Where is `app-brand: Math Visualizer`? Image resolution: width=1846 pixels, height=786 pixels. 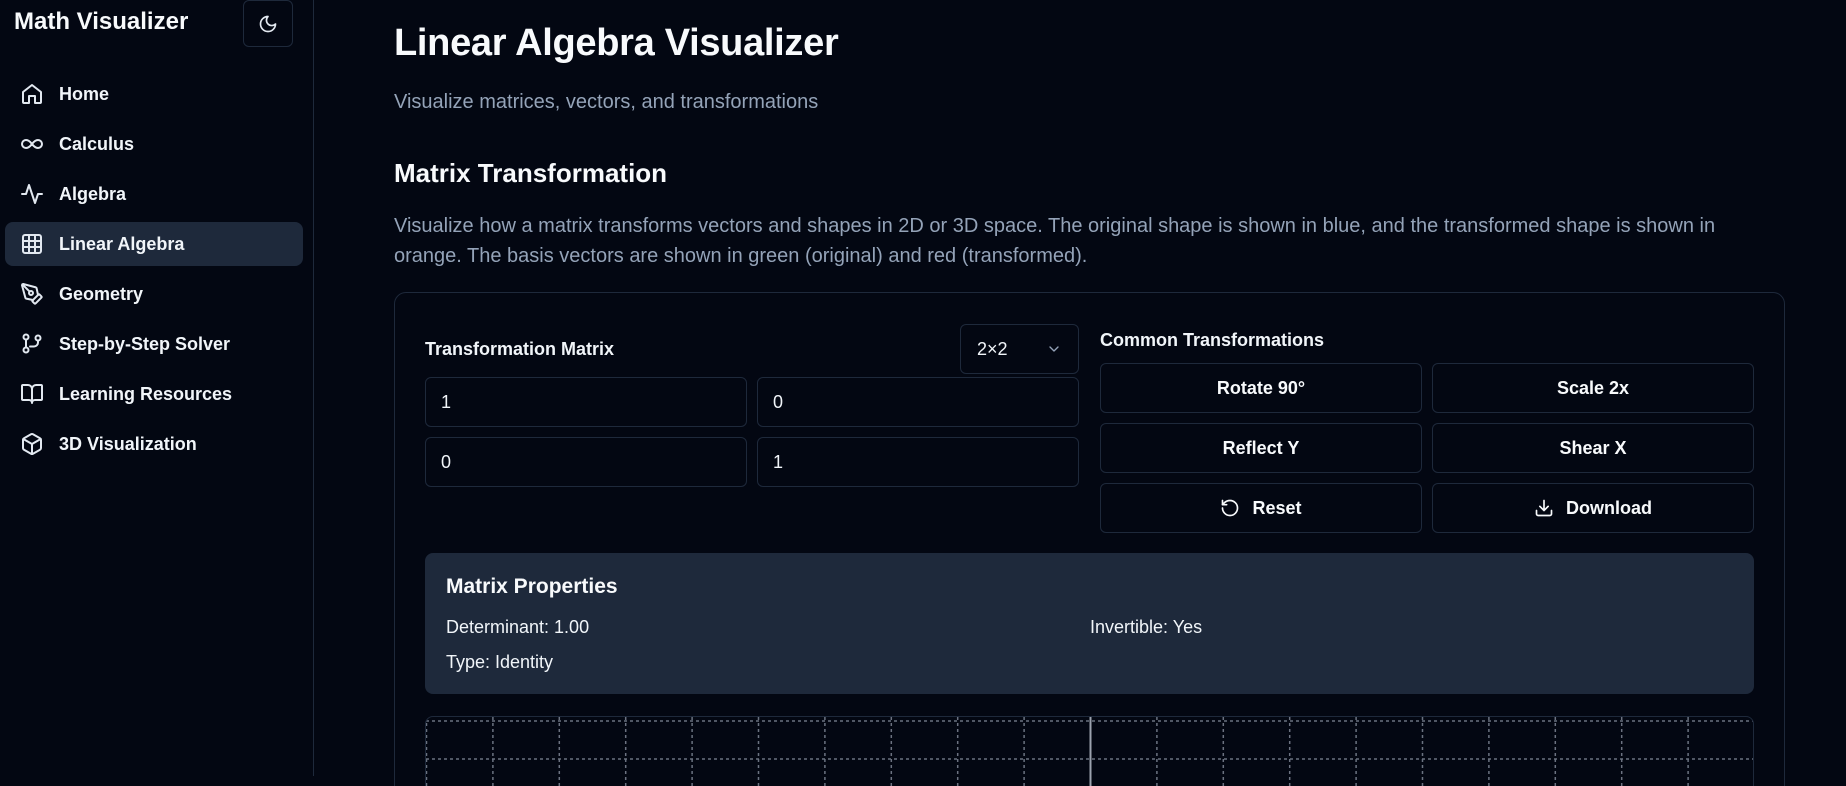
app-brand: Math Visualizer is located at coordinates (101, 21).